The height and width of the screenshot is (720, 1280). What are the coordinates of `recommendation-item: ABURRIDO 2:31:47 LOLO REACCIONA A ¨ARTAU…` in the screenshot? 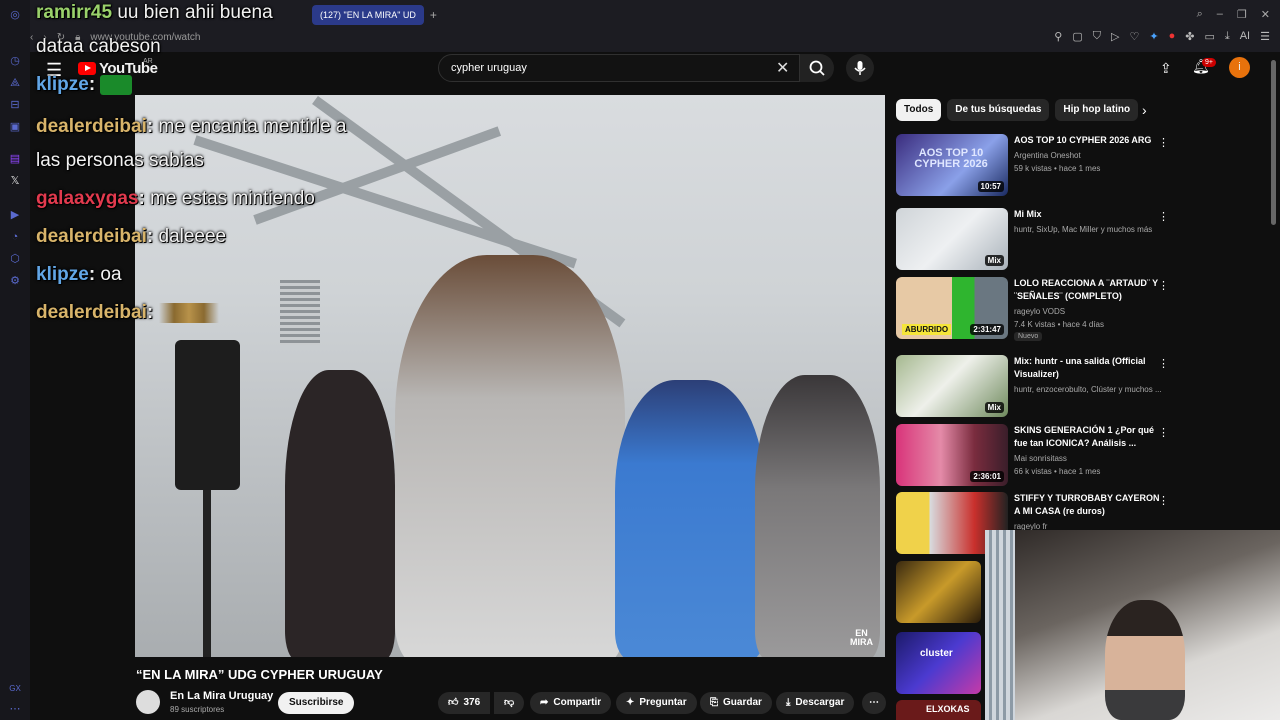 It's located at (1032, 309).